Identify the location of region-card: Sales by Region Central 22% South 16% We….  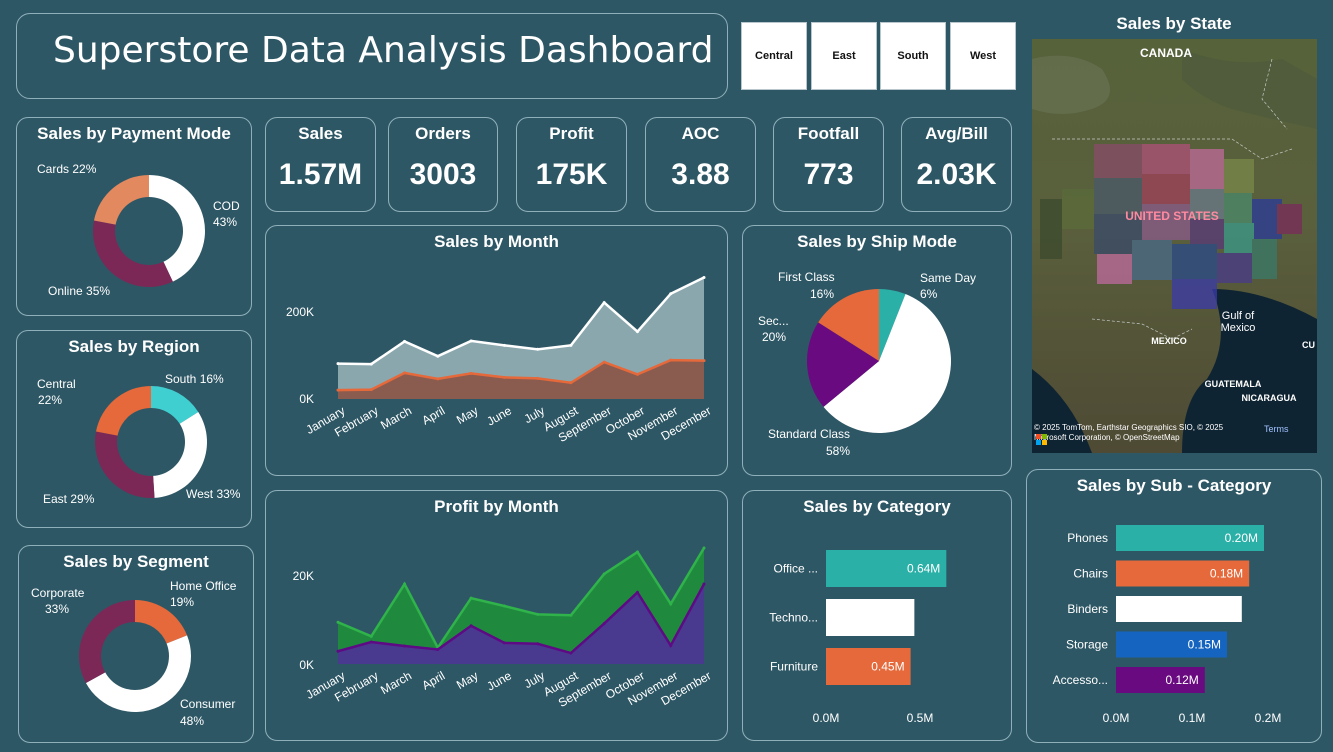
(134, 429).